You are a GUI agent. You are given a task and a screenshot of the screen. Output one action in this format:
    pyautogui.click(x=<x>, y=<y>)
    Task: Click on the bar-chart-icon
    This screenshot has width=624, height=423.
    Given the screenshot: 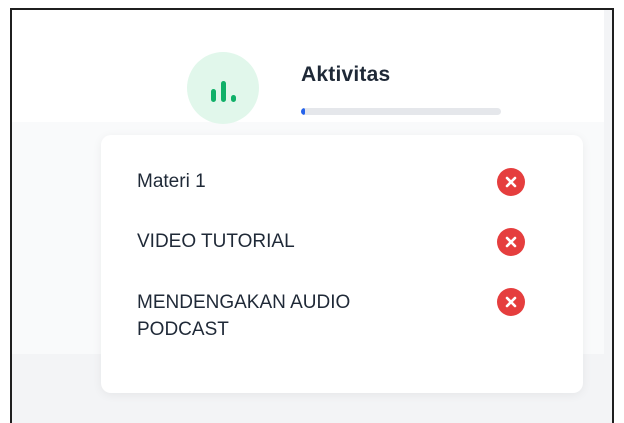 What is the action you would take?
    pyautogui.click(x=223, y=88)
    